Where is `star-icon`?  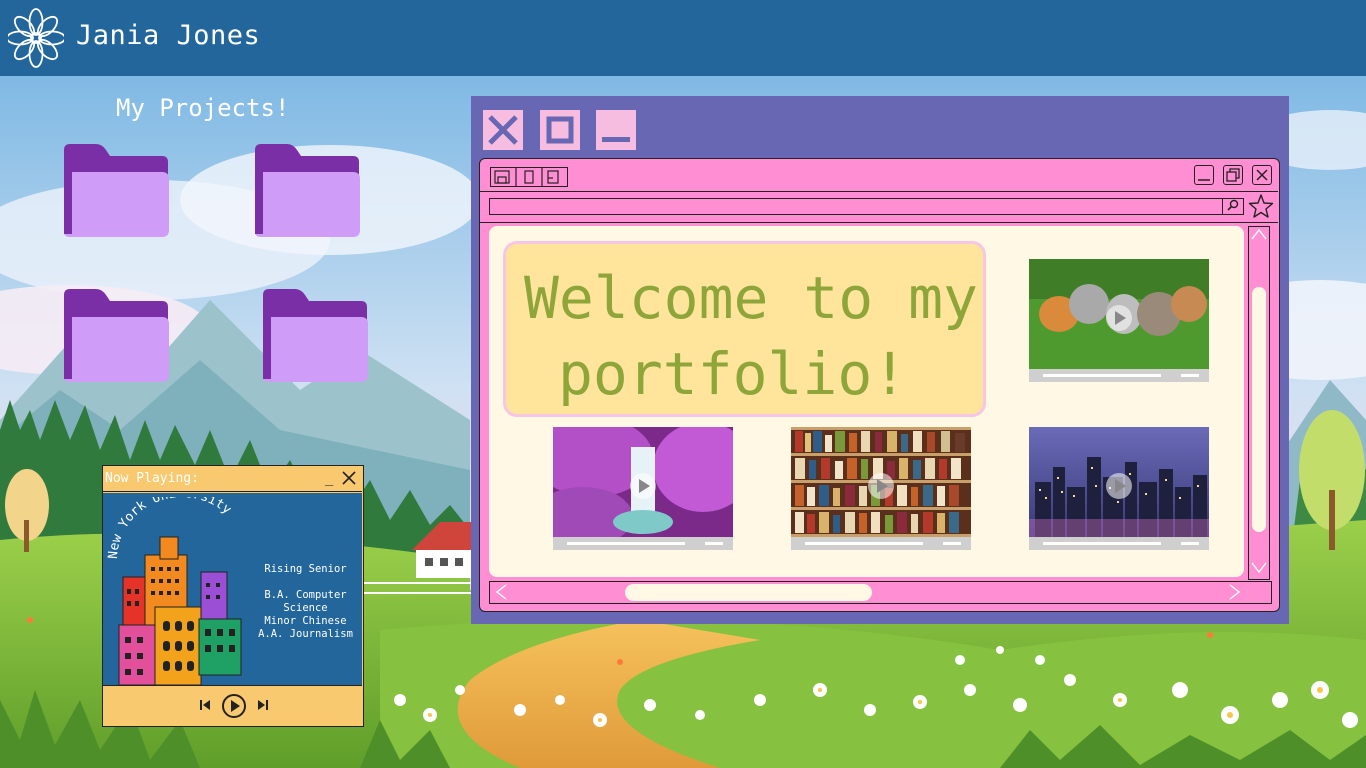
star-icon is located at coordinates (1261, 206).